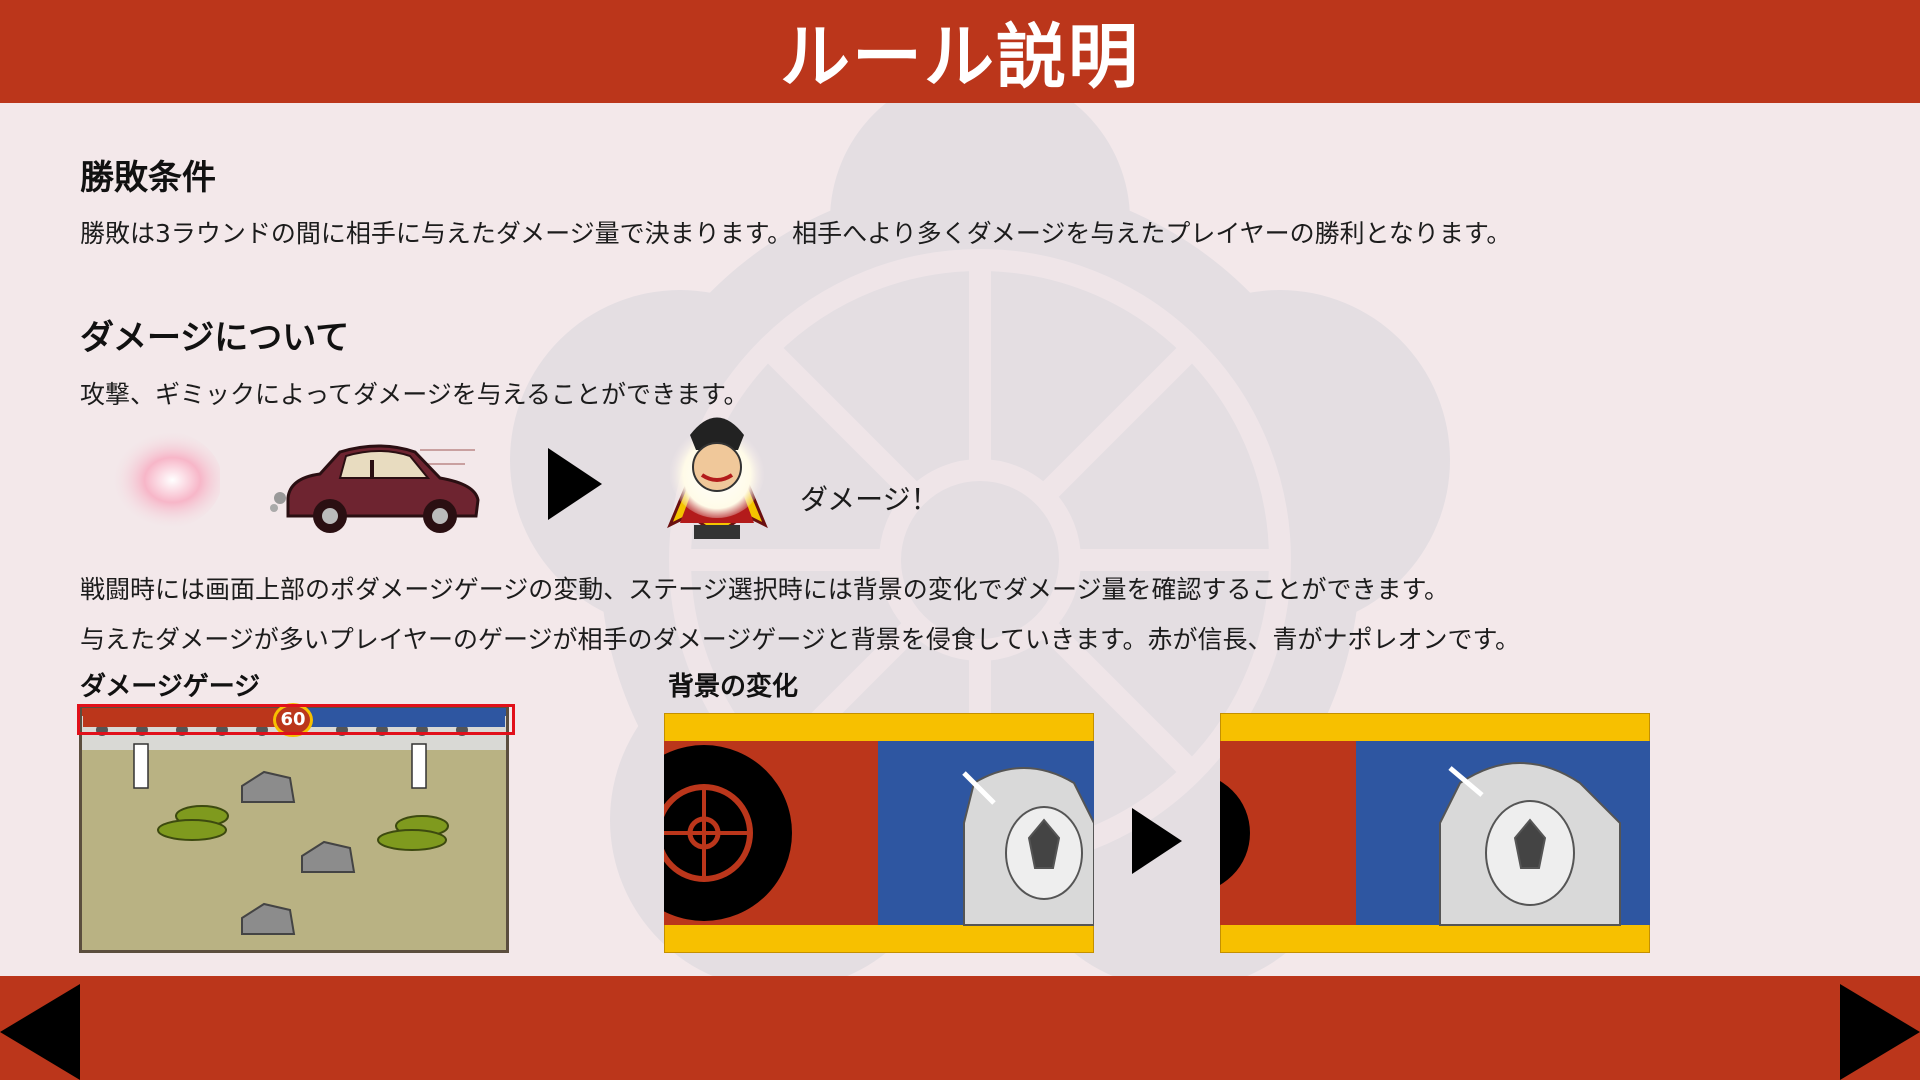 The height and width of the screenshot is (1080, 1920). I want to click on battle-screenshot, so click(294, 829).